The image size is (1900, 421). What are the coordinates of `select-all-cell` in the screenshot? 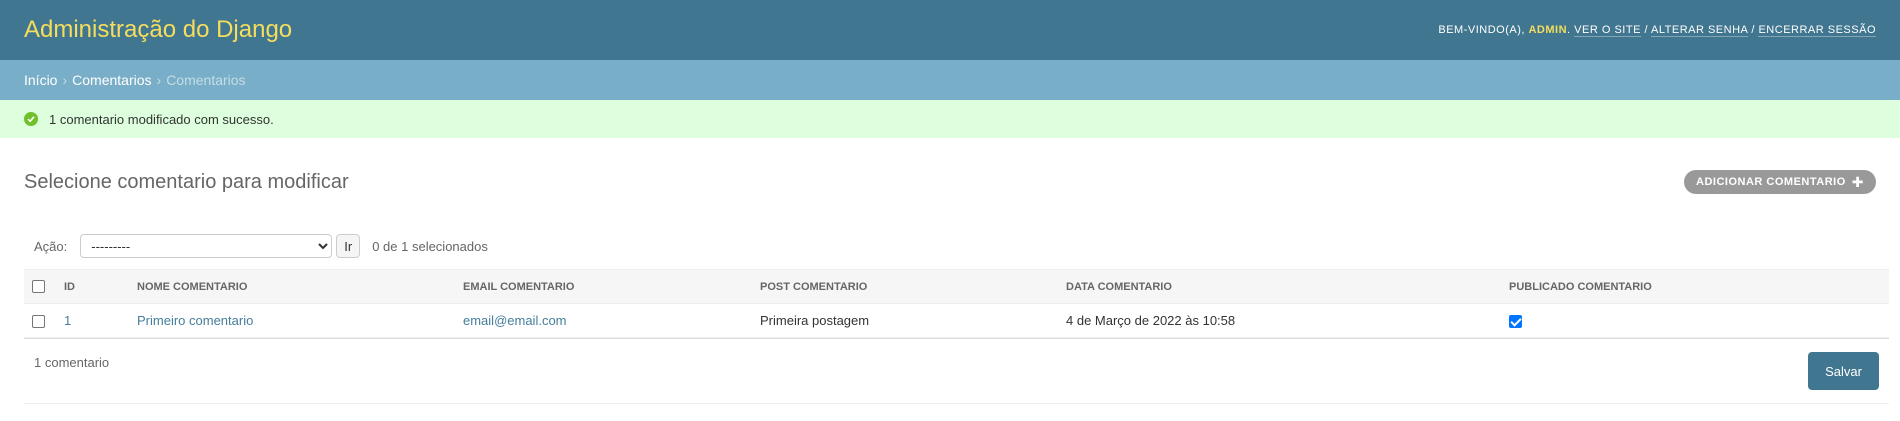 It's located at (40, 286).